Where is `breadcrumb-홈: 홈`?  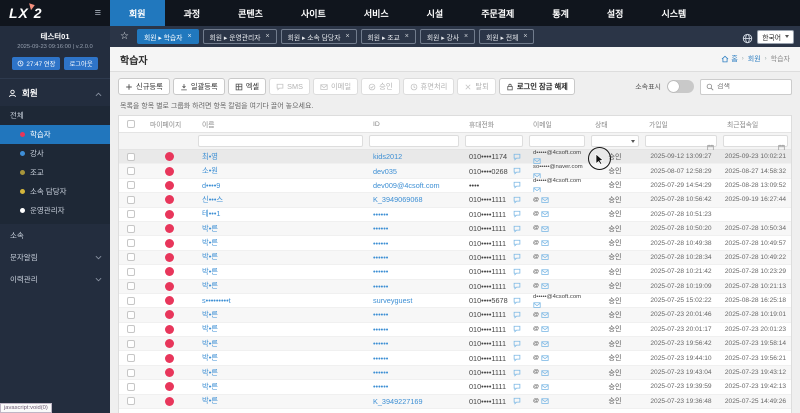 breadcrumb-홈: 홈 is located at coordinates (729, 59).